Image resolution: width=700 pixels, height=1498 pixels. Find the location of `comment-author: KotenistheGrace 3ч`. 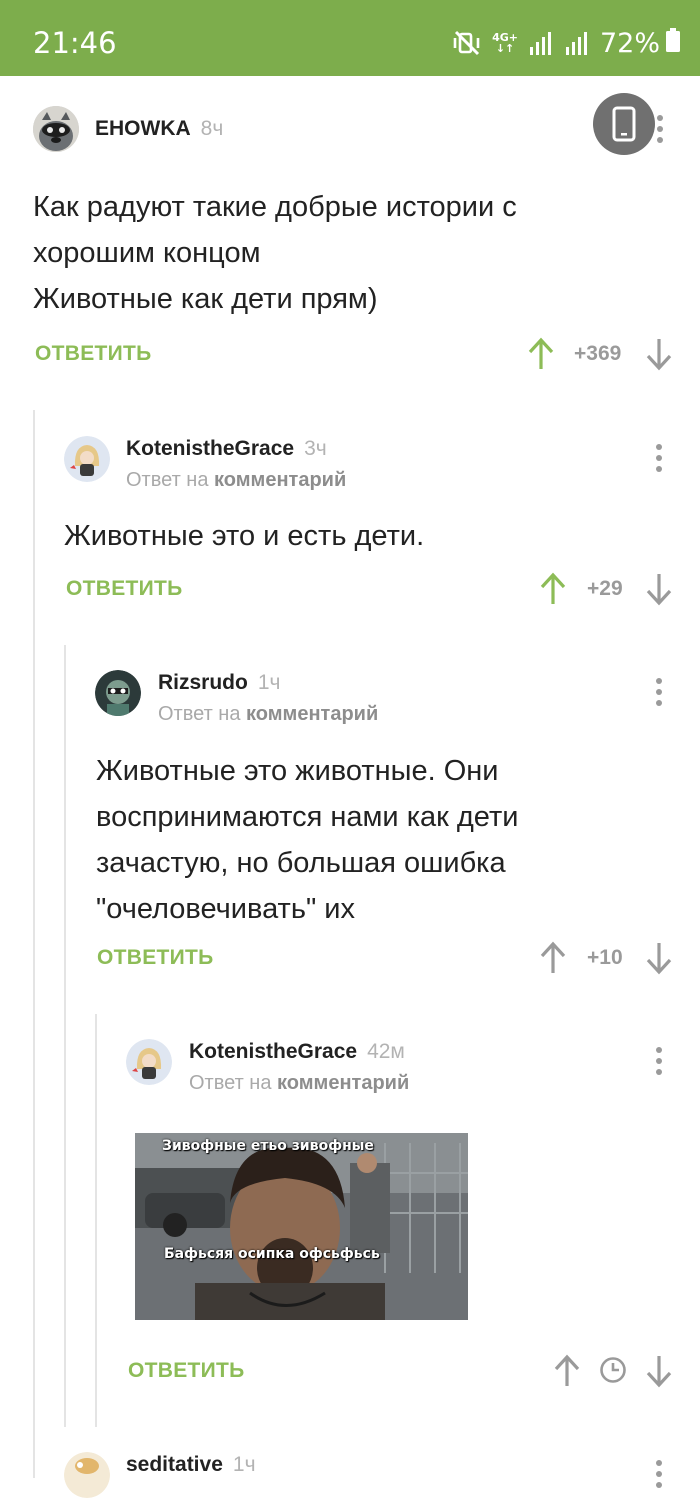

comment-author: KotenistheGrace 3ч is located at coordinates (226, 449).